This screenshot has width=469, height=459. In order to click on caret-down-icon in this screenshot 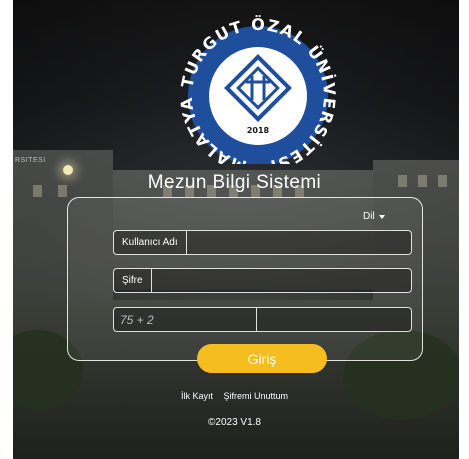, I will do `click(381, 216)`.